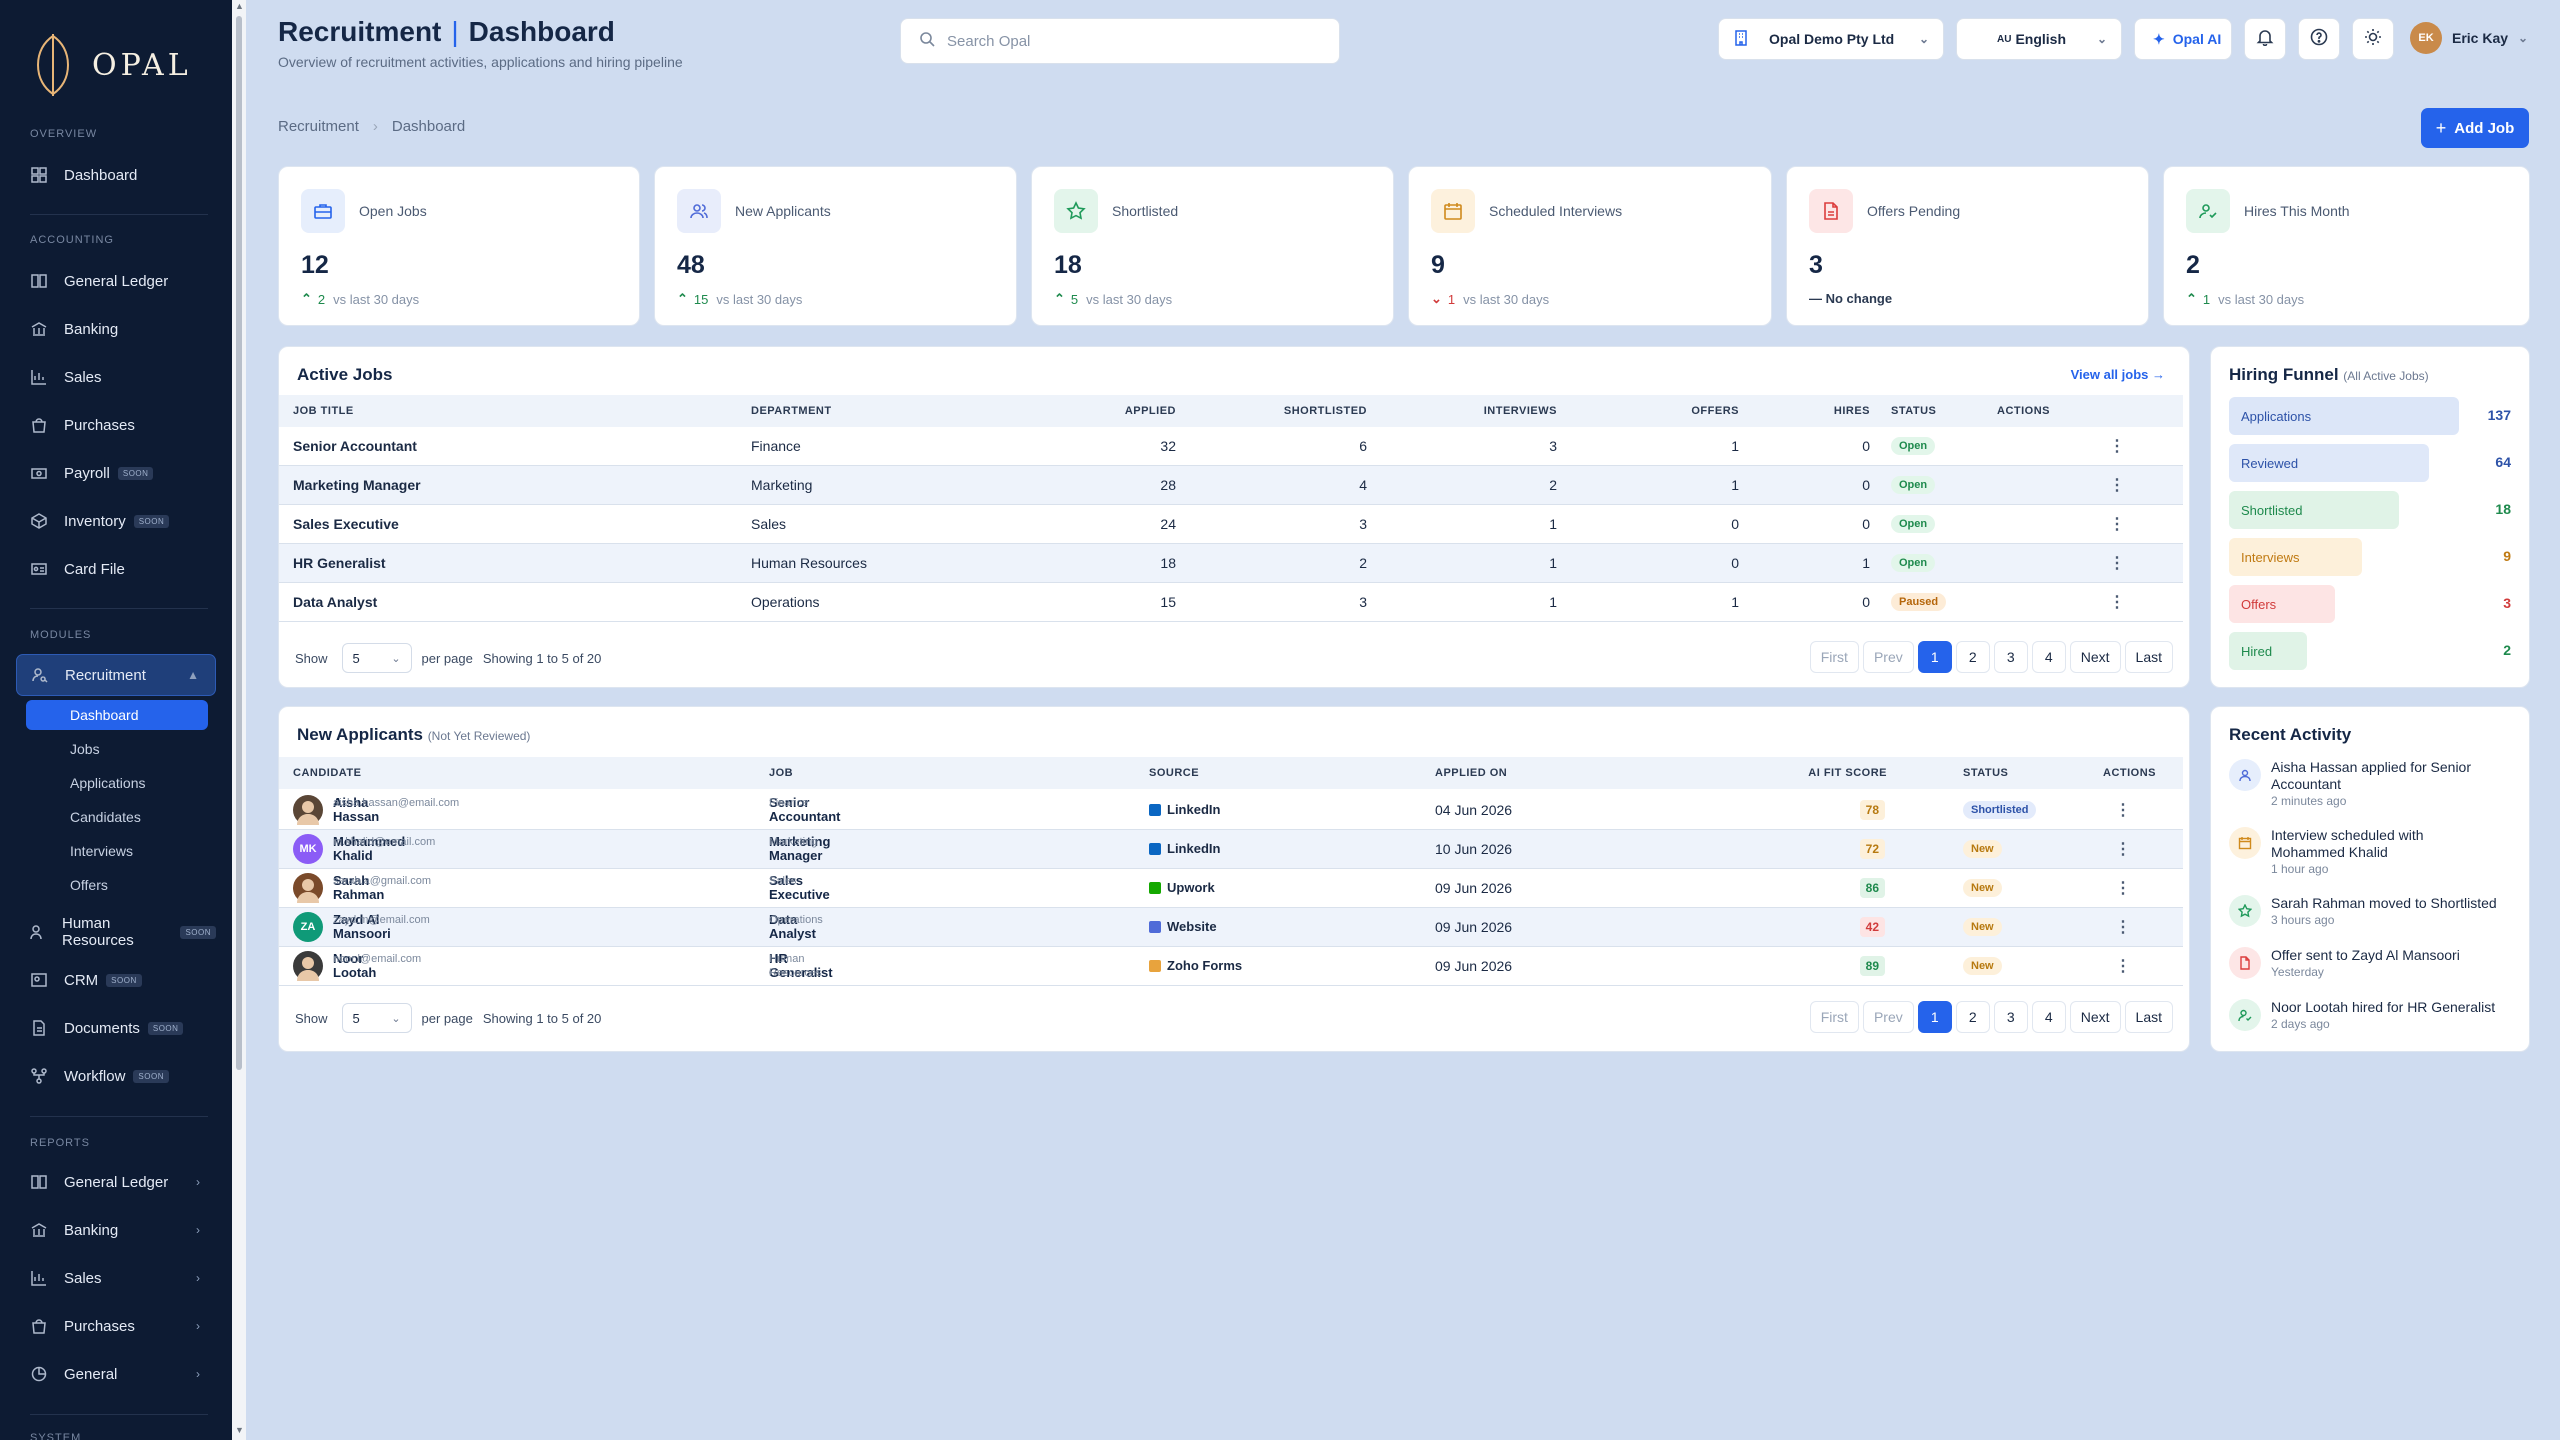 This screenshot has width=2560, height=1440. I want to click on stat-card-shortlisted: Shortlisted 18 ⌃ 5 vs last 30 days, so click(1212, 246).